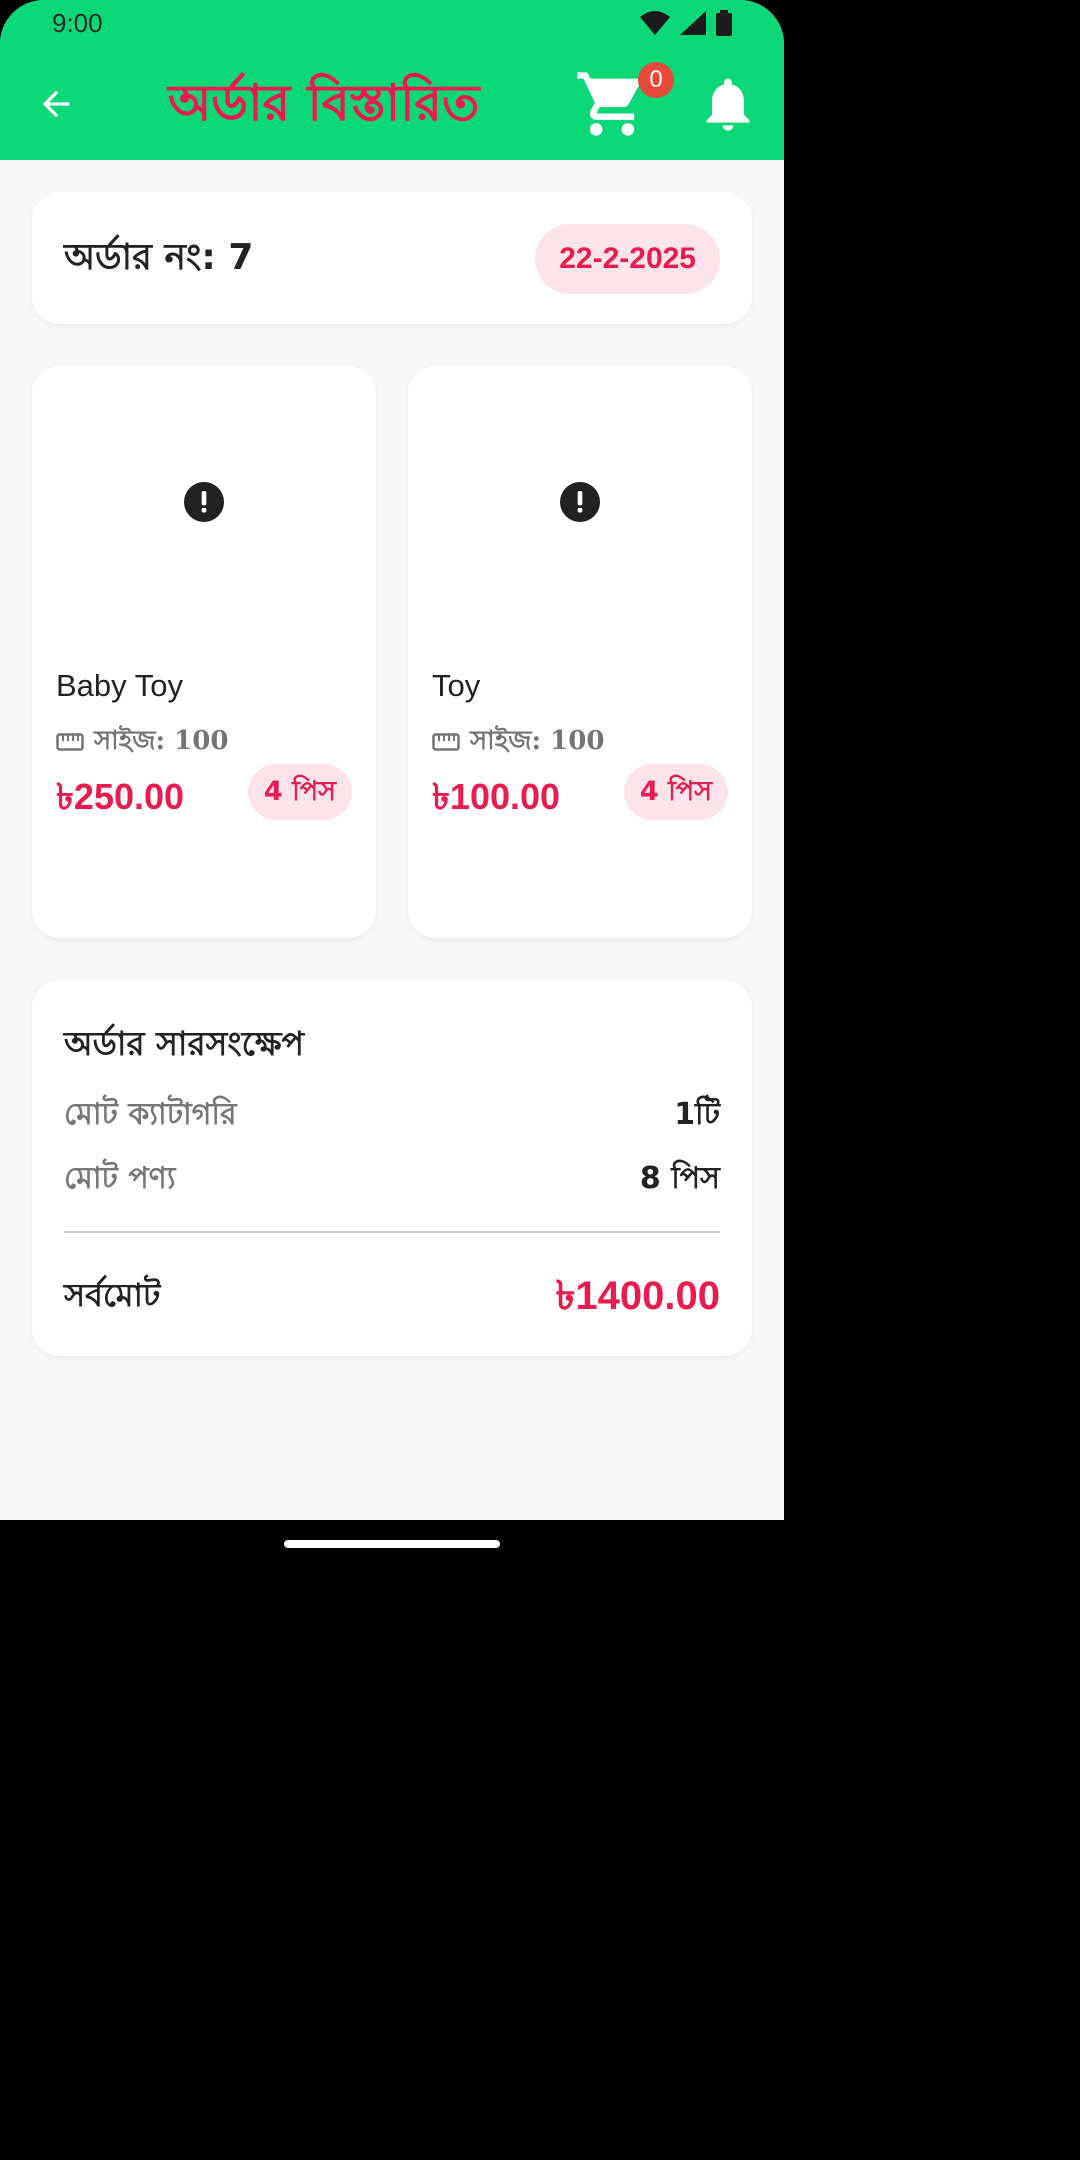 The width and height of the screenshot is (1080, 2160). I want to click on product-name: Toy, so click(456, 685).